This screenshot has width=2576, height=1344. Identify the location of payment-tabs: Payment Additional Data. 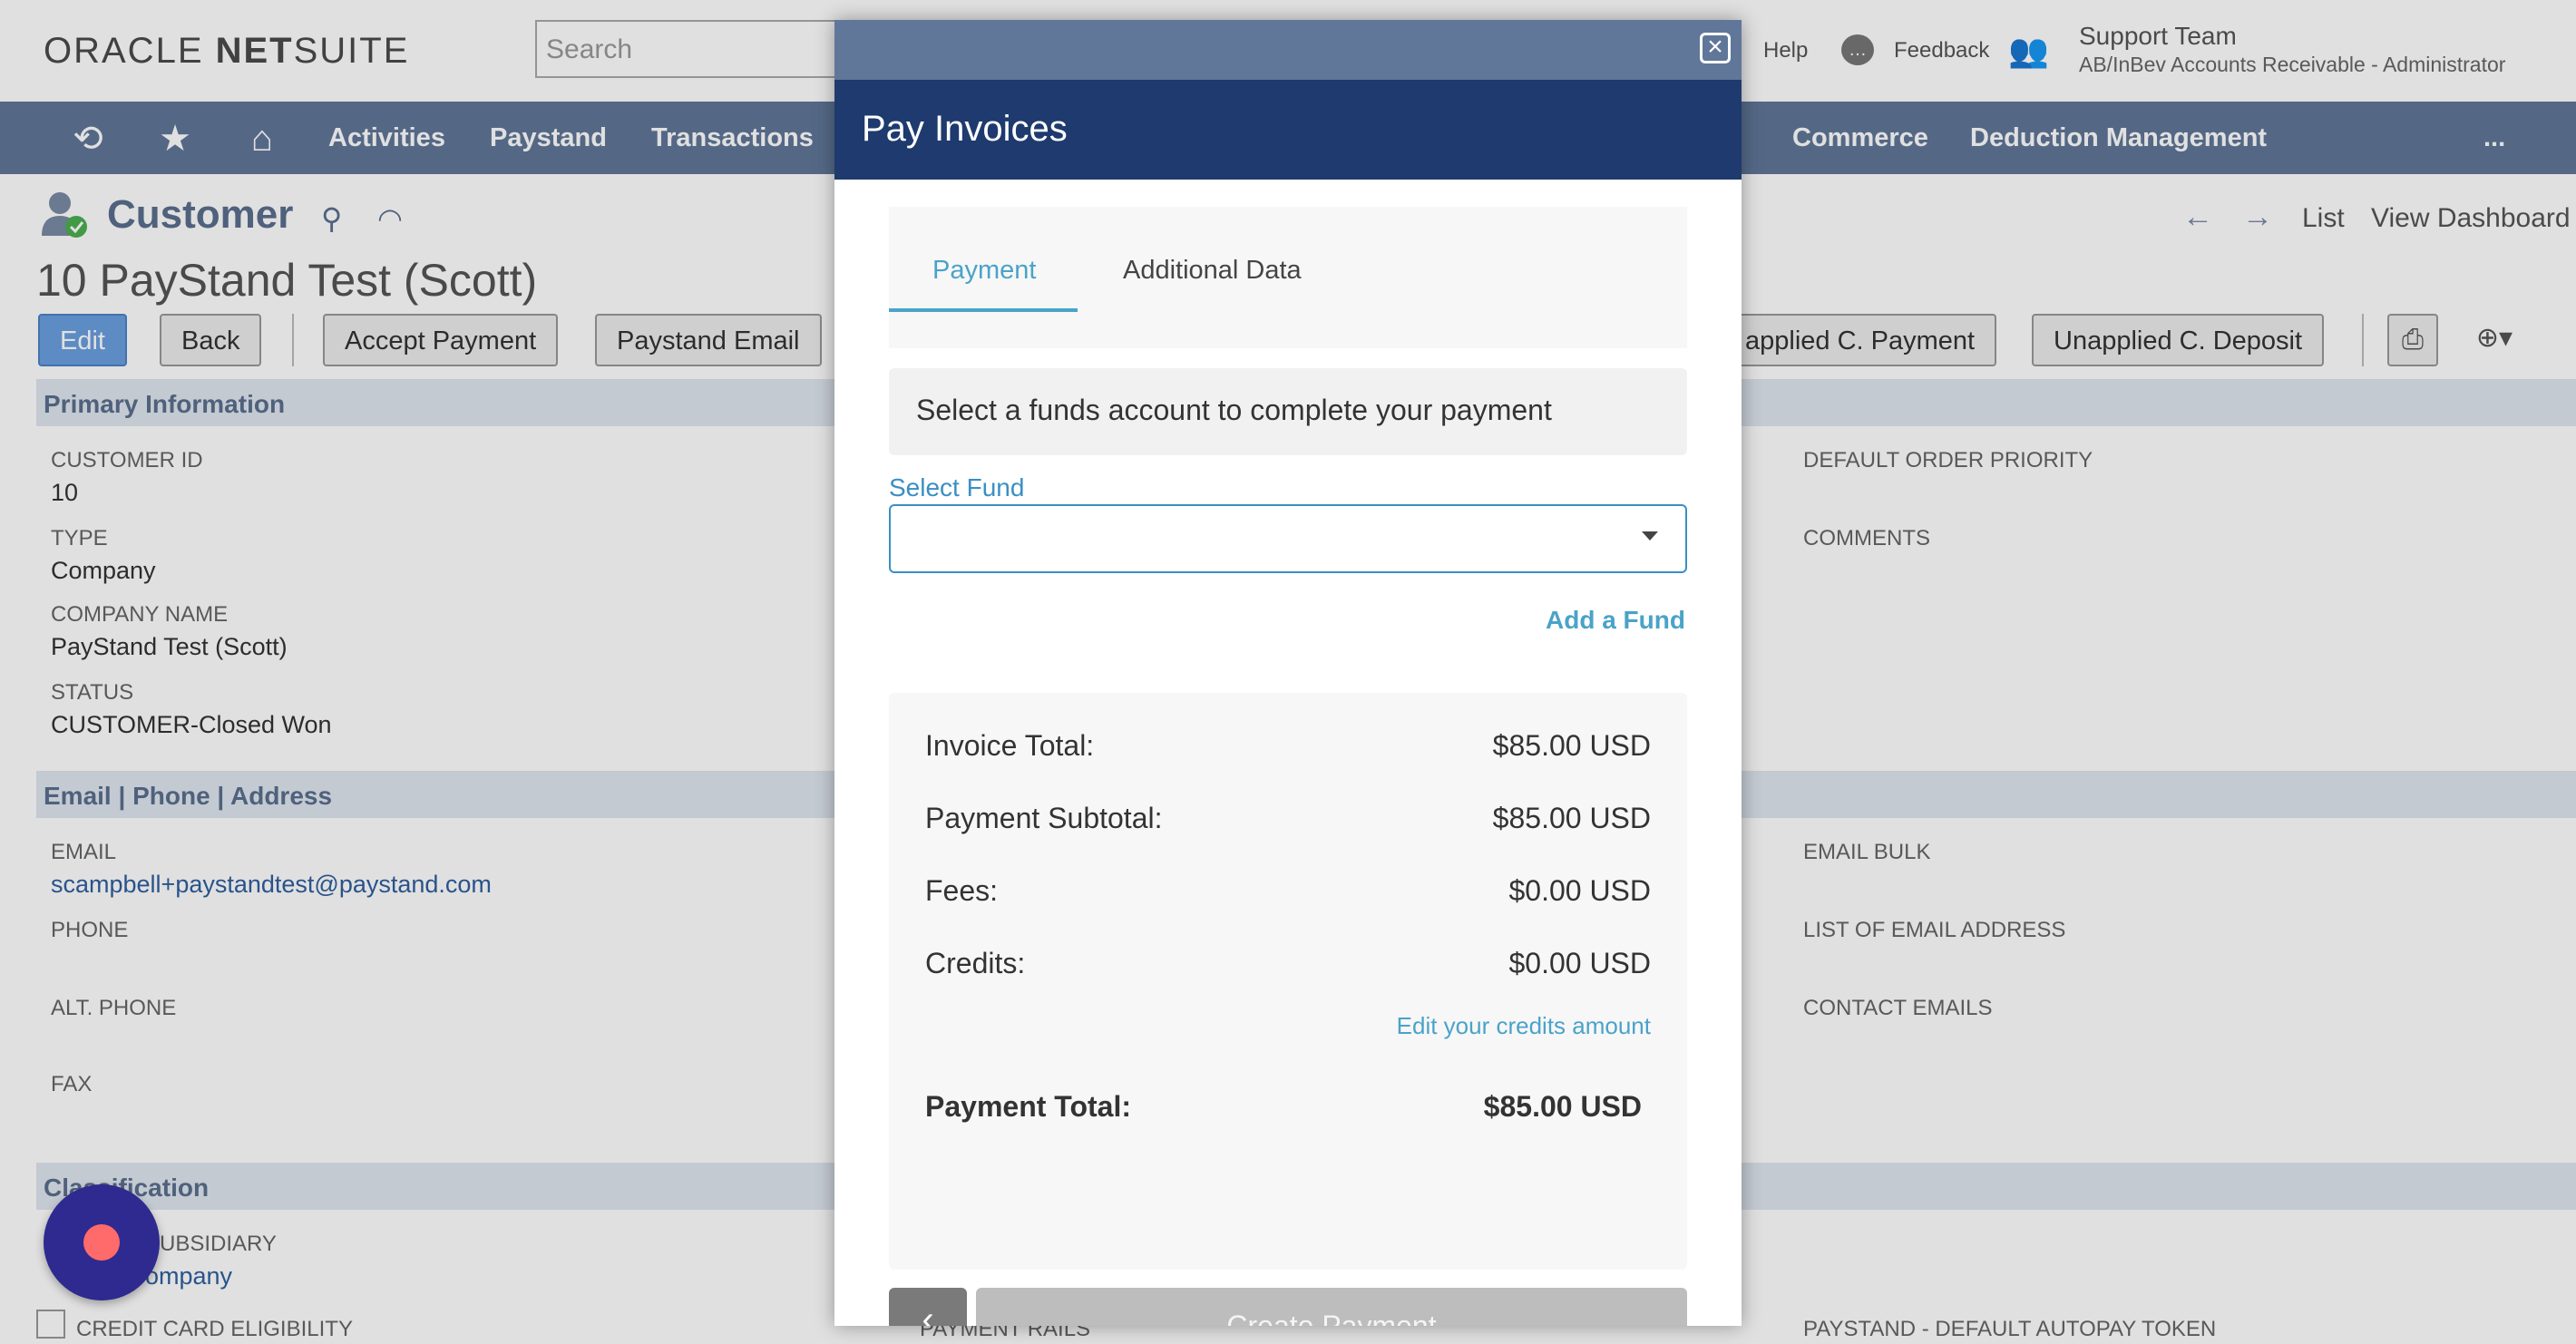
(1288, 277).